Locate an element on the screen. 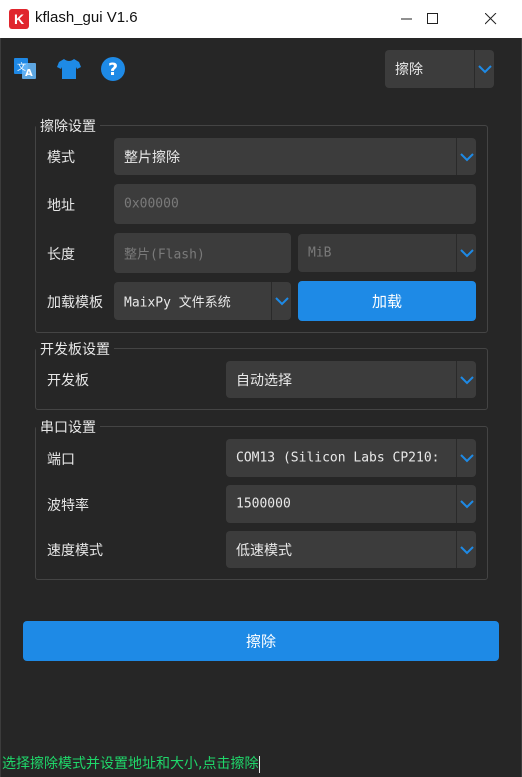  board-settings-title: 开发板设置 is located at coordinates (75, 349).